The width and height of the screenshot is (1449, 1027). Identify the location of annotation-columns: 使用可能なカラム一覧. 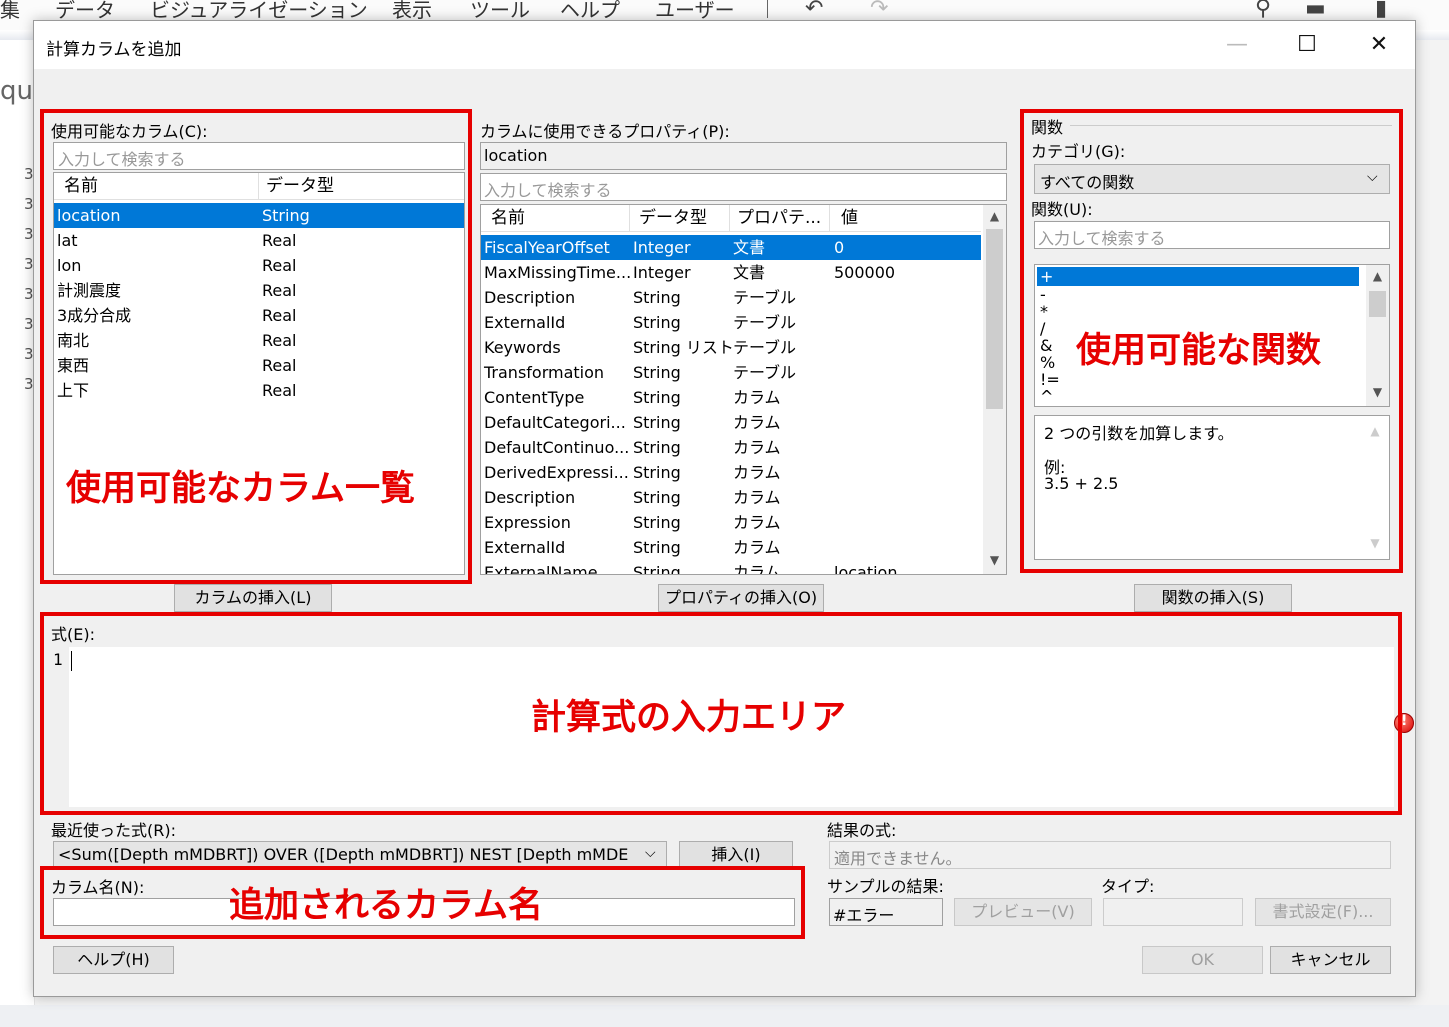
(240, 489).